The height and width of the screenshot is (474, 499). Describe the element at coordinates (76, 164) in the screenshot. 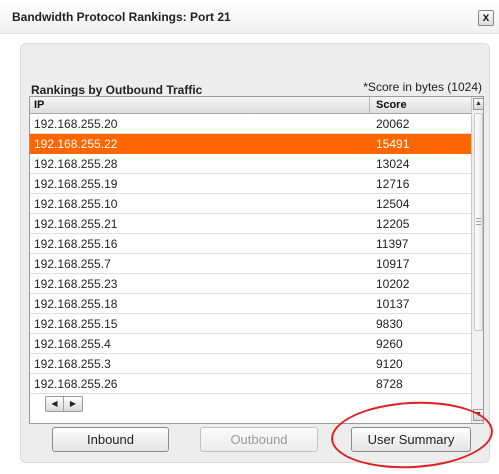

I see `cell-ip: 192.168.255.28` at that location.